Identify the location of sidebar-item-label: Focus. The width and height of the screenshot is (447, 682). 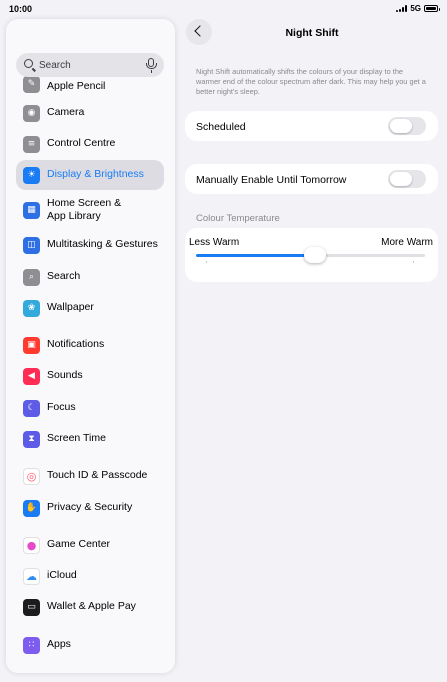
(61, 407).